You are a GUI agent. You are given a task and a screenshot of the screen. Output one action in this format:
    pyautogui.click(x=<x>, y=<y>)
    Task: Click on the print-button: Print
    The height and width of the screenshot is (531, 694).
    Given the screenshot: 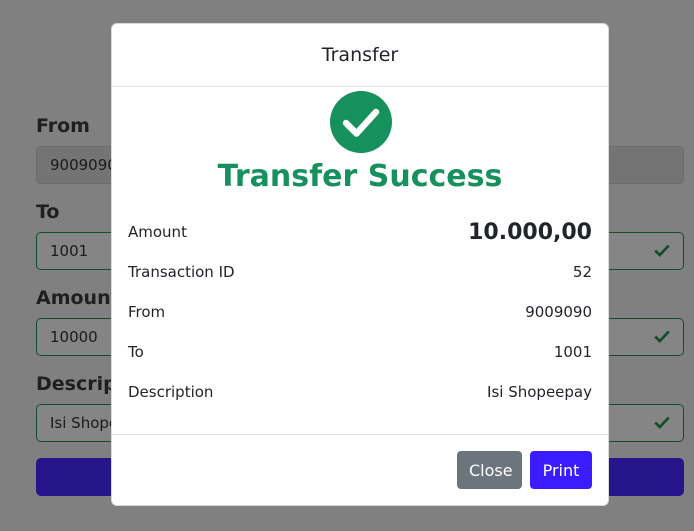 What is the action you would take?
    pyautogui.click(x=561, y=470)
    